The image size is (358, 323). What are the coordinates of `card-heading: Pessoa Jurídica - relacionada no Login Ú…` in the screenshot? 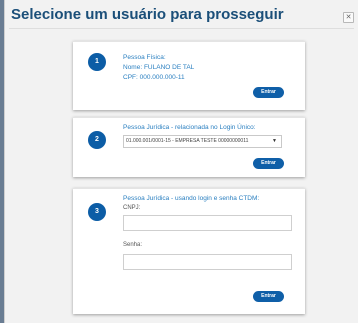 It's located at (189, 127).